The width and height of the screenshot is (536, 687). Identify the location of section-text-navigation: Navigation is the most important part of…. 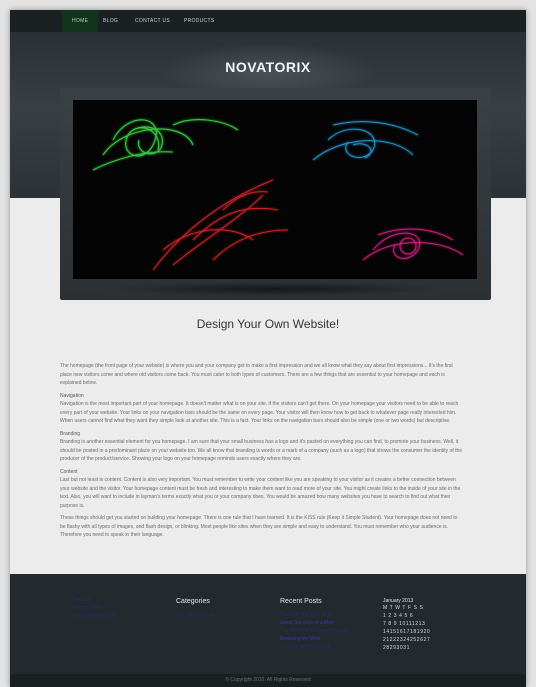
(259, 412).